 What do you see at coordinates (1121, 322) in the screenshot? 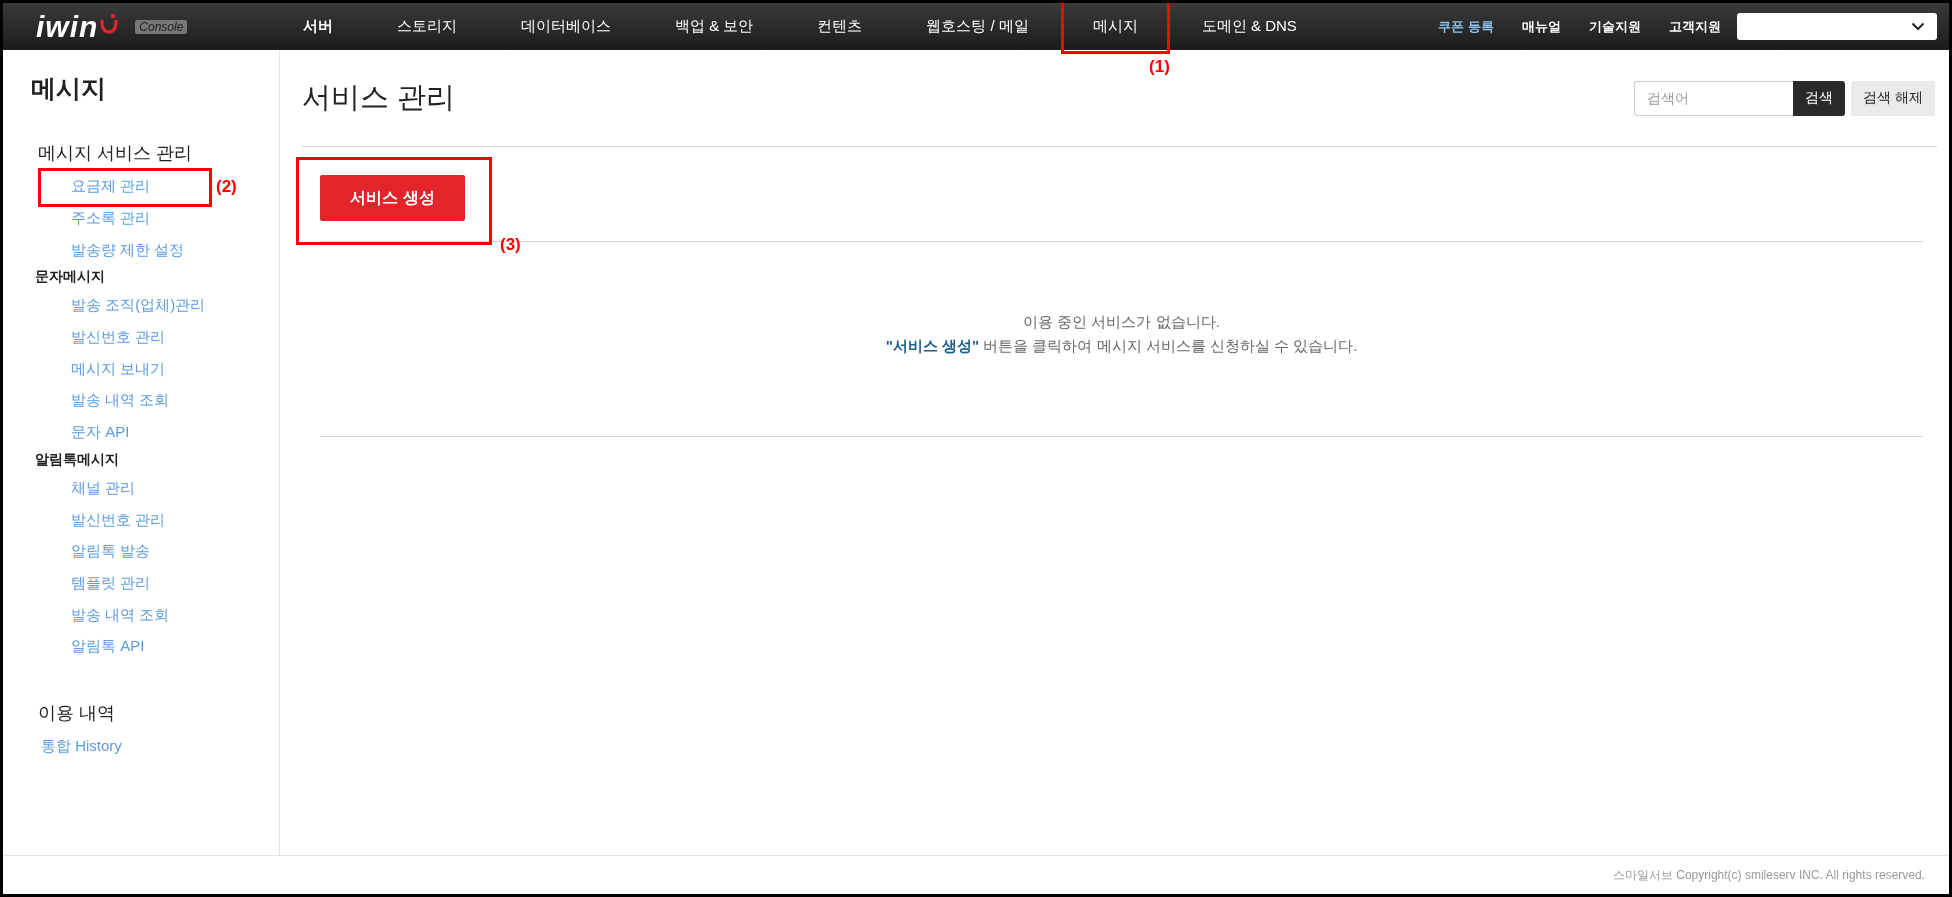
I see `empty-message: 이용 중인 서비스가 없습니다.` at bounding box center [1121, 322].